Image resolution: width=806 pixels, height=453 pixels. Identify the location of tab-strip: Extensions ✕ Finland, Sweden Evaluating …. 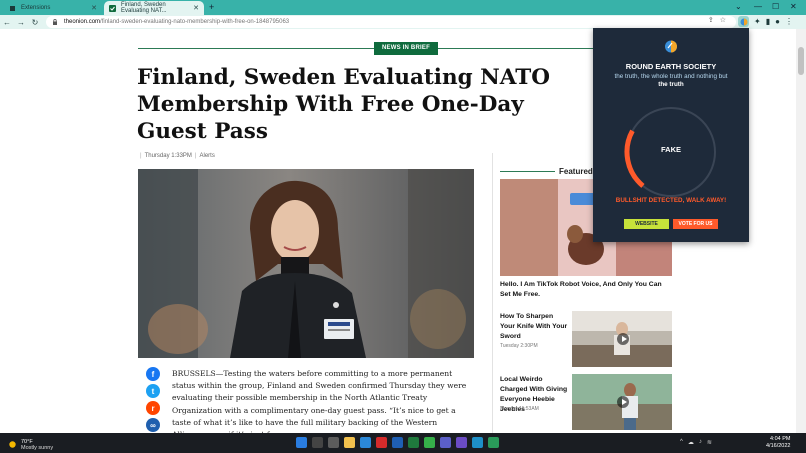
(403, 7).